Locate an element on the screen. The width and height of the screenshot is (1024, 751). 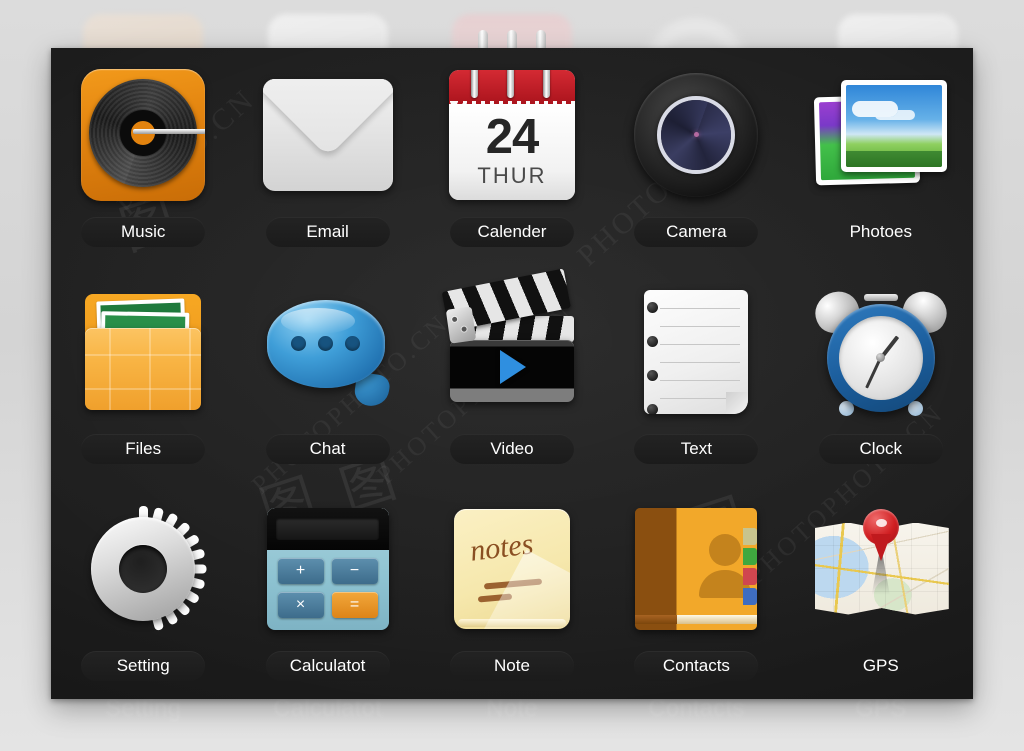
app-tile-chat: Chat is located at coordinates (327, 373).